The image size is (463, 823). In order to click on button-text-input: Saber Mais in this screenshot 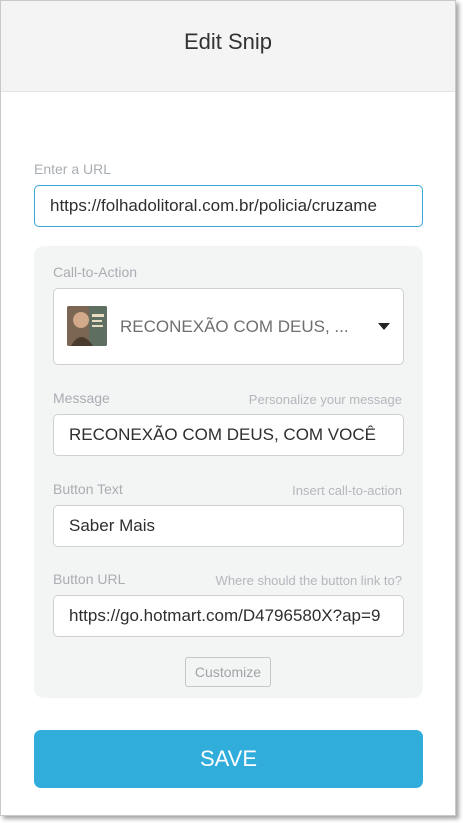, I will do `click(228, 526)`.